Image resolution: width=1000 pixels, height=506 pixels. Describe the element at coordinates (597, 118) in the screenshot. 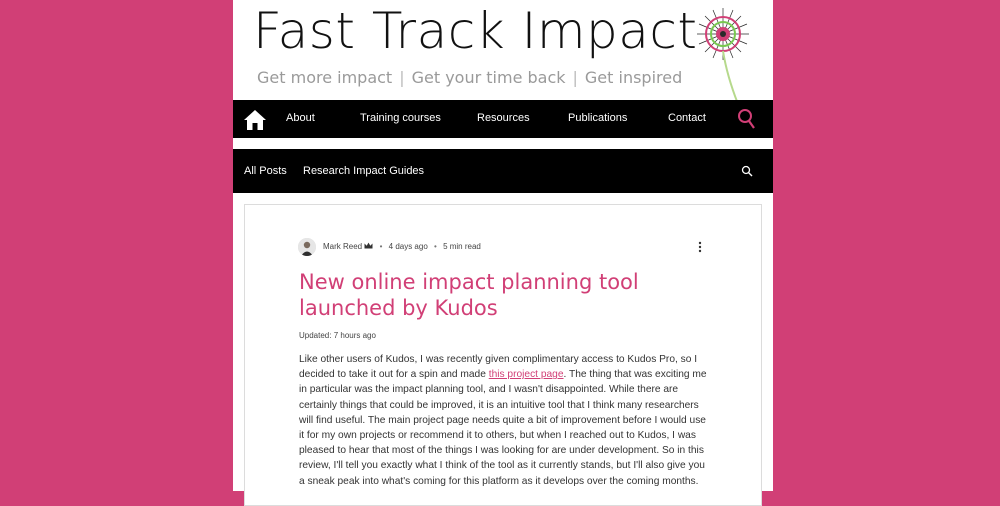

I see `nav-publications: Publications` at that location.